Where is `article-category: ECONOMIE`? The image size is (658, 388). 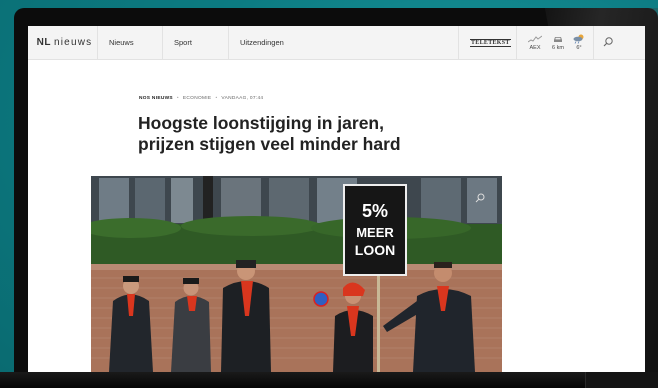
article-category: ECONOMIE is located at coordinates (197, 98).